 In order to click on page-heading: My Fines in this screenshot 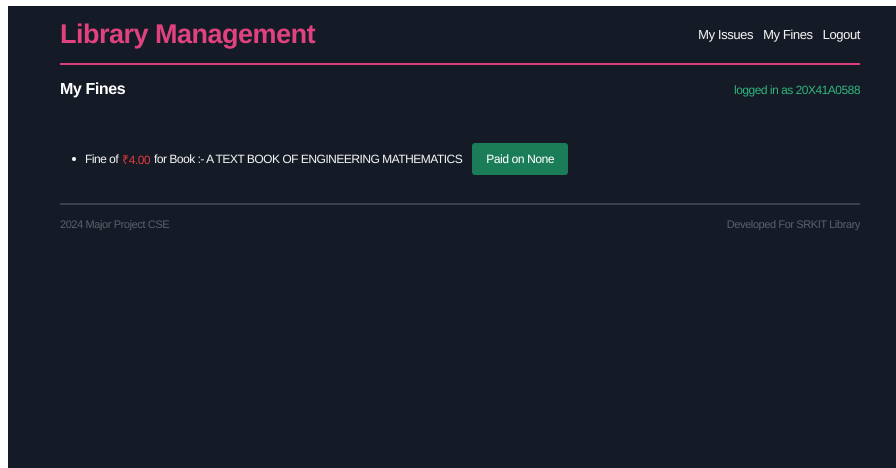, I will do `click(93, 90)`.